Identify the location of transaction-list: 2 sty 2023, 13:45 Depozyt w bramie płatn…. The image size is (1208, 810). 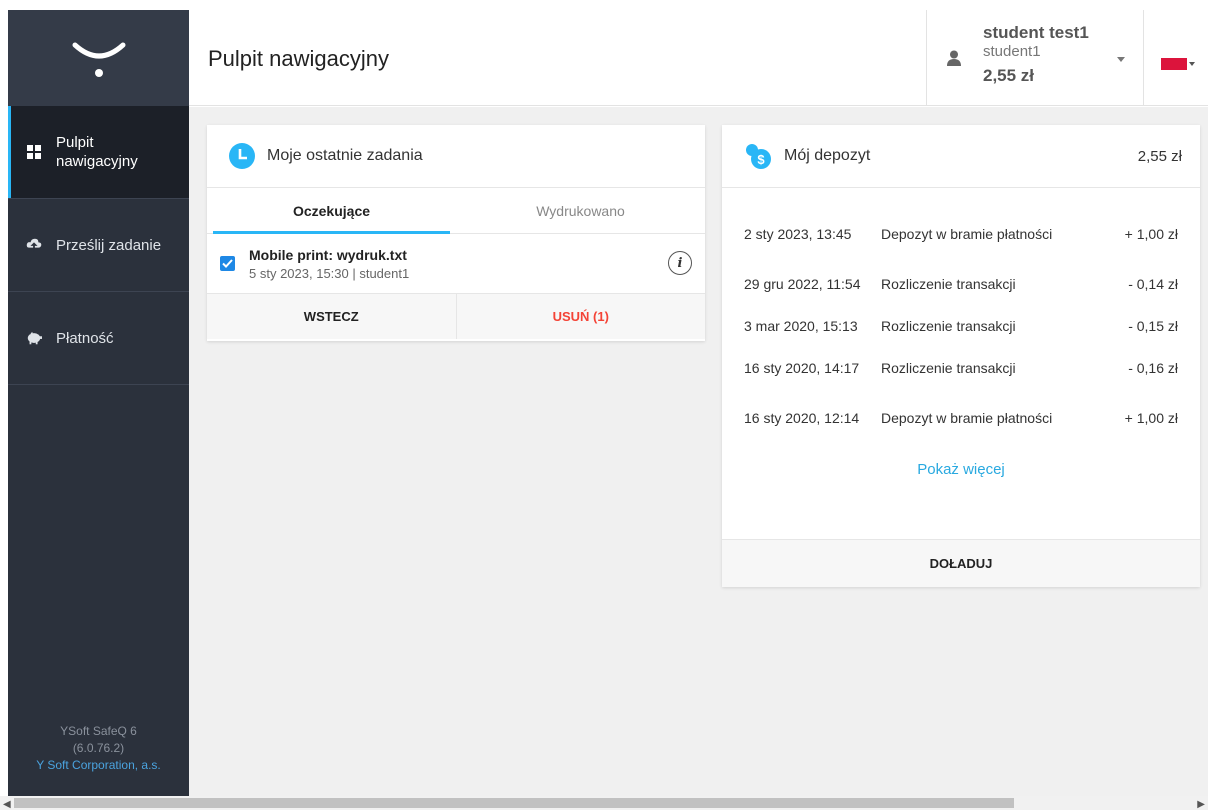
(961, 317).